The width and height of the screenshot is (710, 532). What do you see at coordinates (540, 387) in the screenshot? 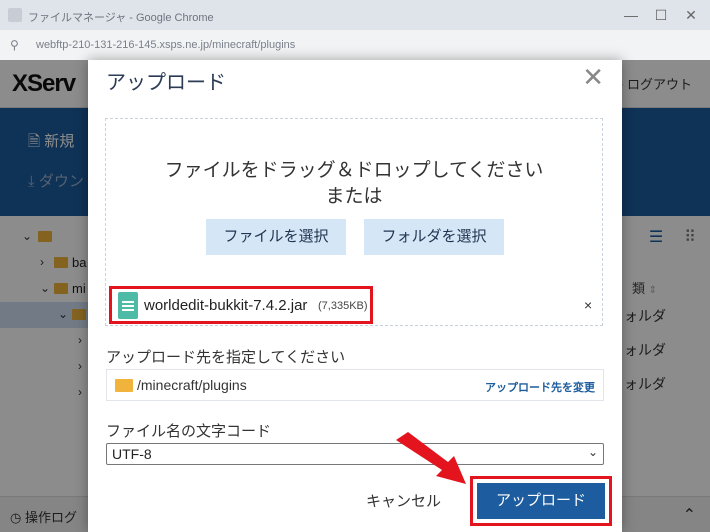
I see `change-destination-link: アップロード先を変更` at bounding box center [540, 387].